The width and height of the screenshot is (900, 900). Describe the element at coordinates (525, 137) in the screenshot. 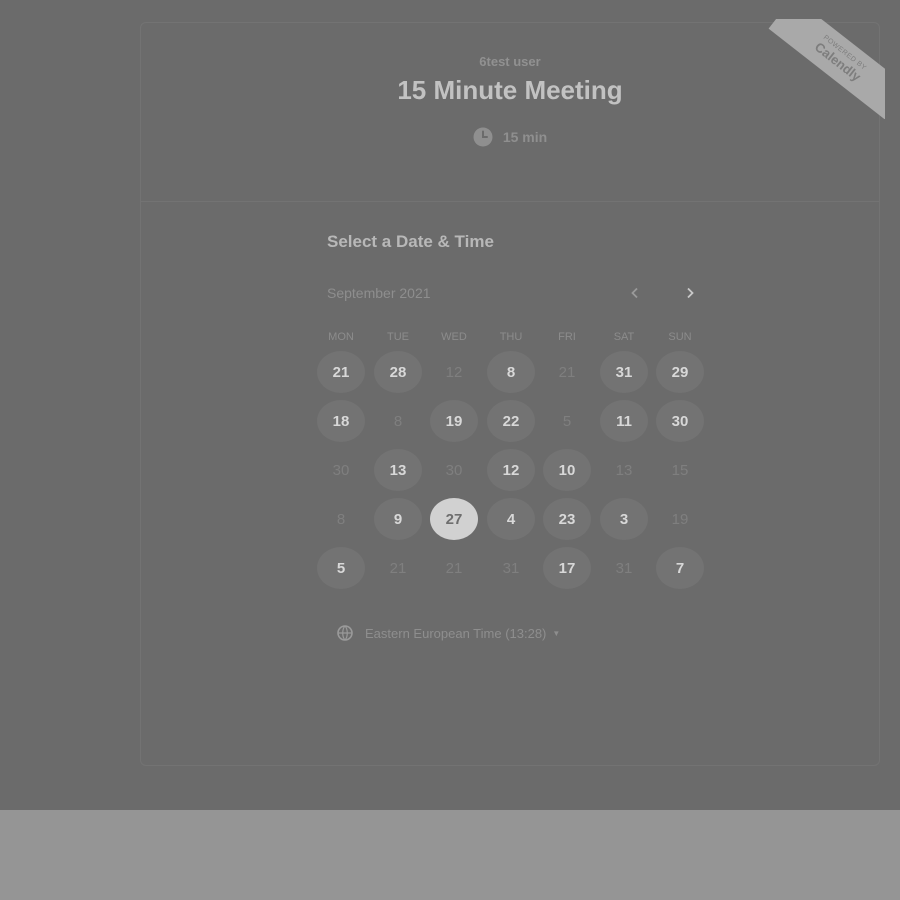

I see `duration-label: 15 min` at that location.